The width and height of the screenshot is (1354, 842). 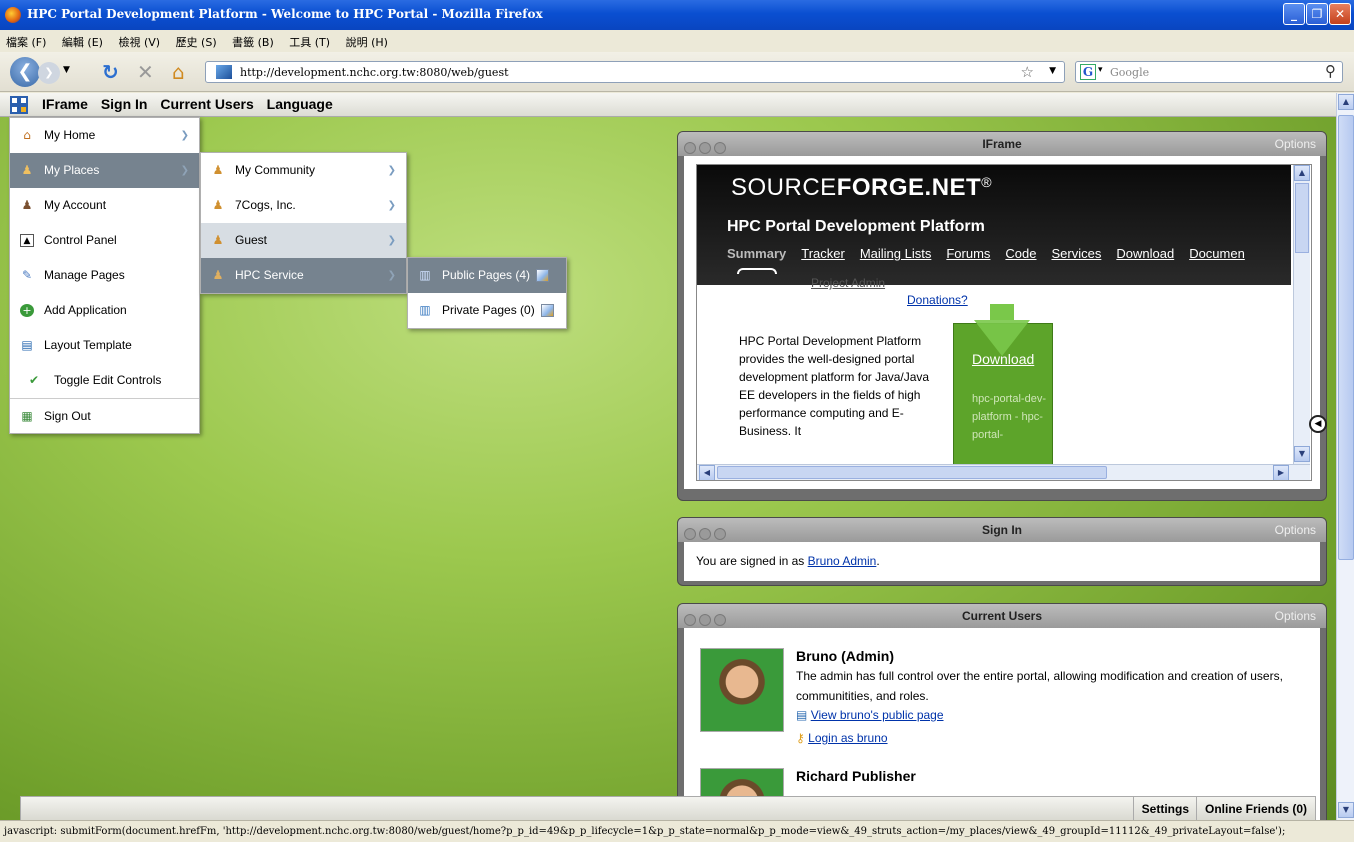 What do you see at coordinates (1088, 72) in the screenshot?
I see `google-engine-icon: G` at bounding box center [1088, 72].